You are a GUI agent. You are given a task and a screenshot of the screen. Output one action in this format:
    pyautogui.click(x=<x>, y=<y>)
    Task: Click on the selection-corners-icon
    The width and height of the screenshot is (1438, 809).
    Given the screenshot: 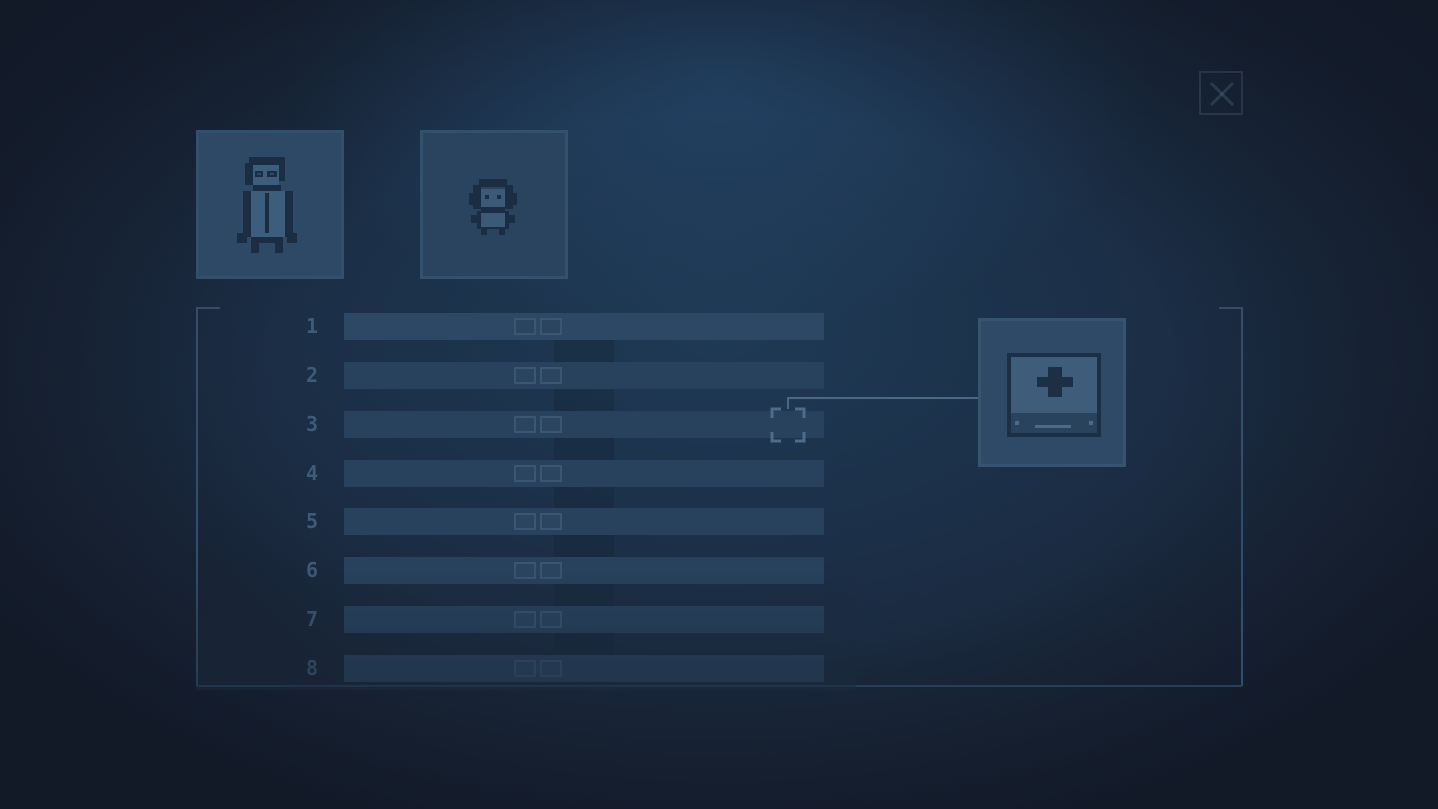 What is the action you would take?
    pyautogui.click(x=788, y=425)
    